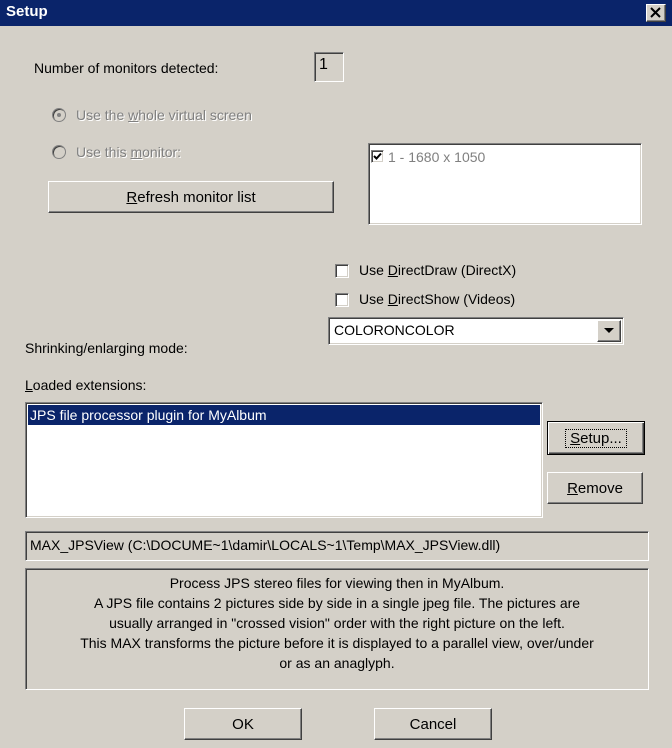 This screenshot has width=672, height=748. Describe the element at coordinates (164, 115) in the screenshot. I see `radio-whole-label: Use the whole virtual screen` at that location.